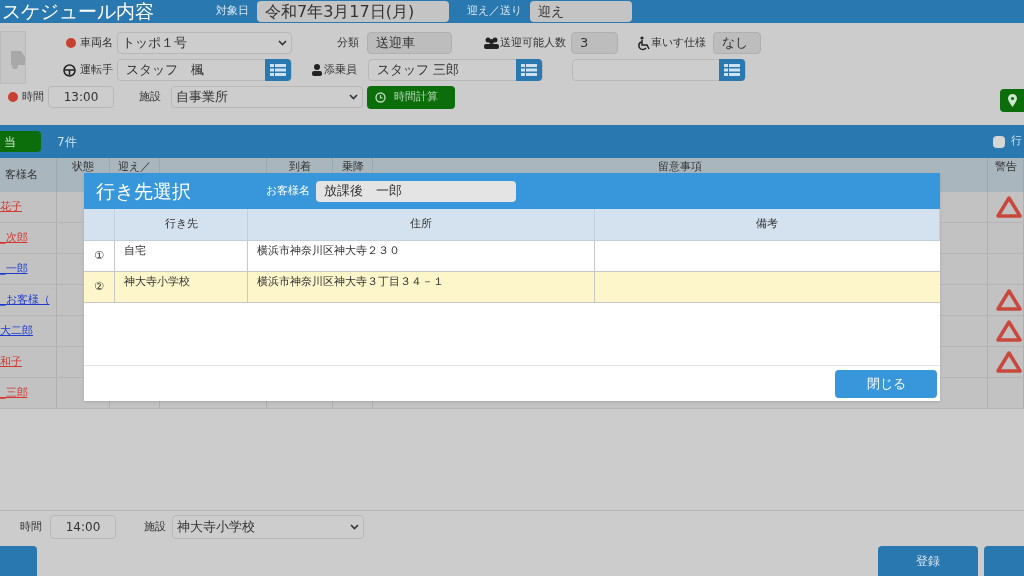  Describe the element at coordinates (341, 69) in the screenshot. I see `escort-label: 添乗員` at that location.